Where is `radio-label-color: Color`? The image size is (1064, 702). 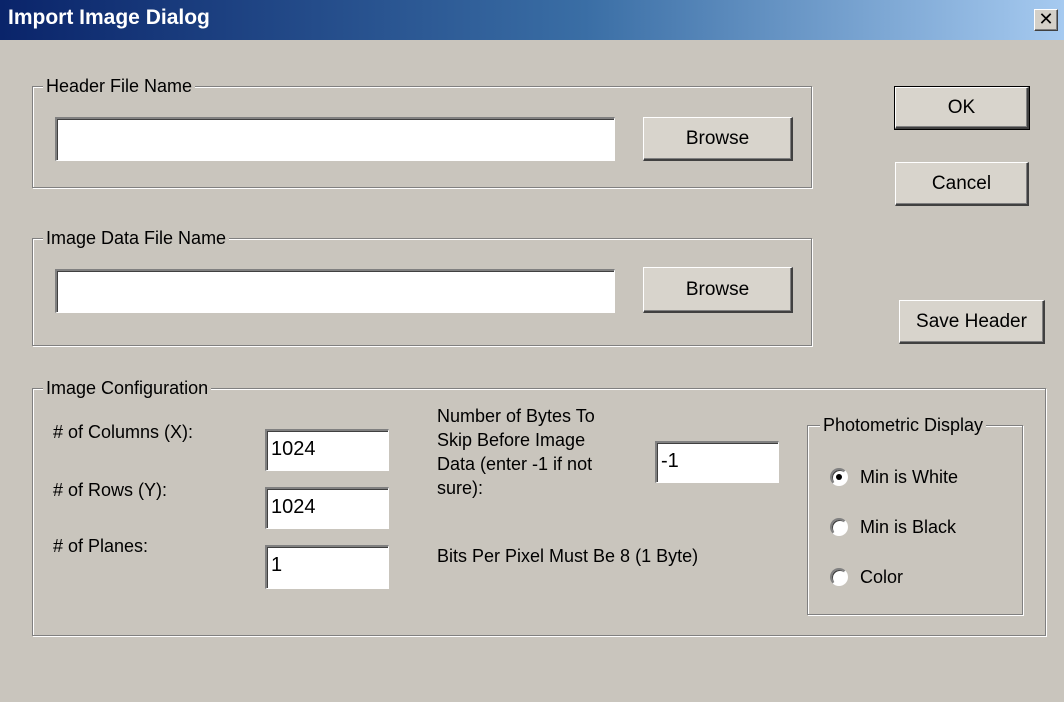
radio-label-color: Color is located at coordinates (882, 577).